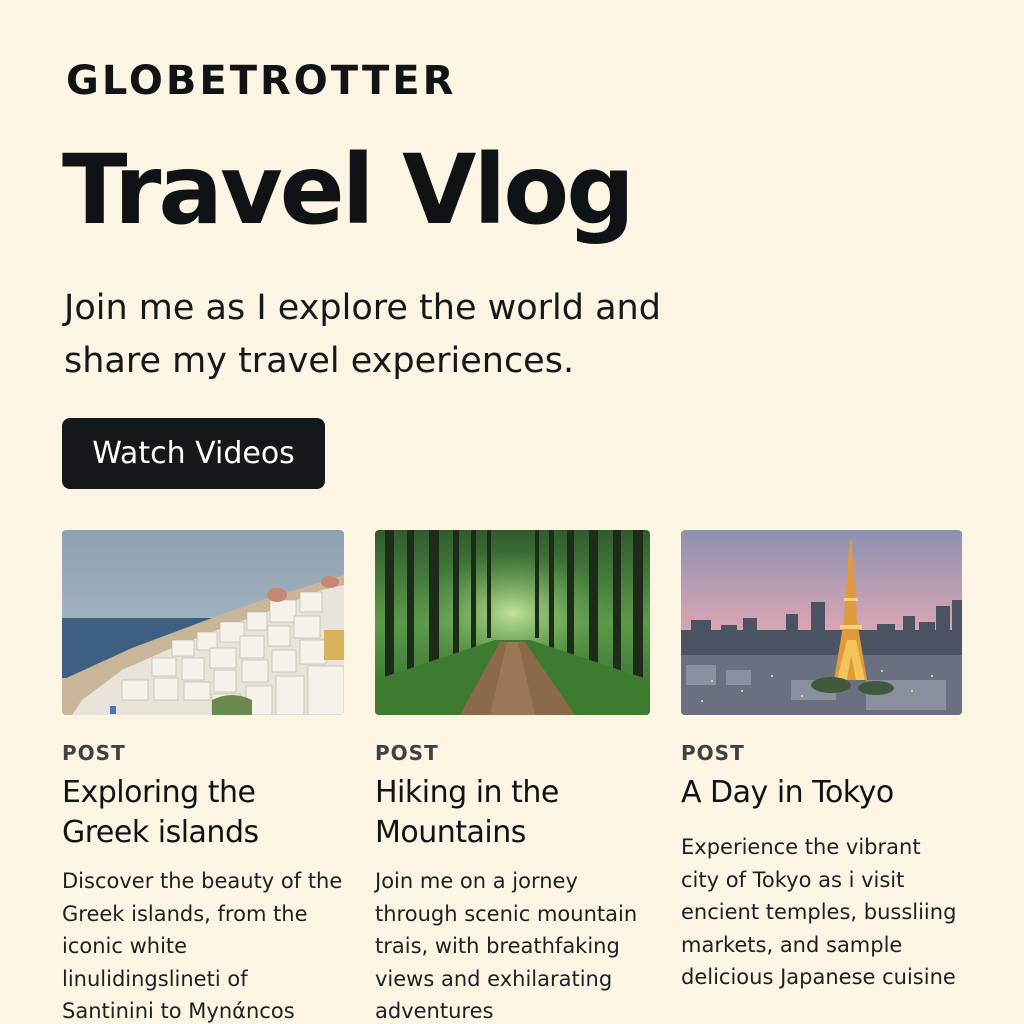  I want to click on page-title: Travel Vlog, so click(348, 190).